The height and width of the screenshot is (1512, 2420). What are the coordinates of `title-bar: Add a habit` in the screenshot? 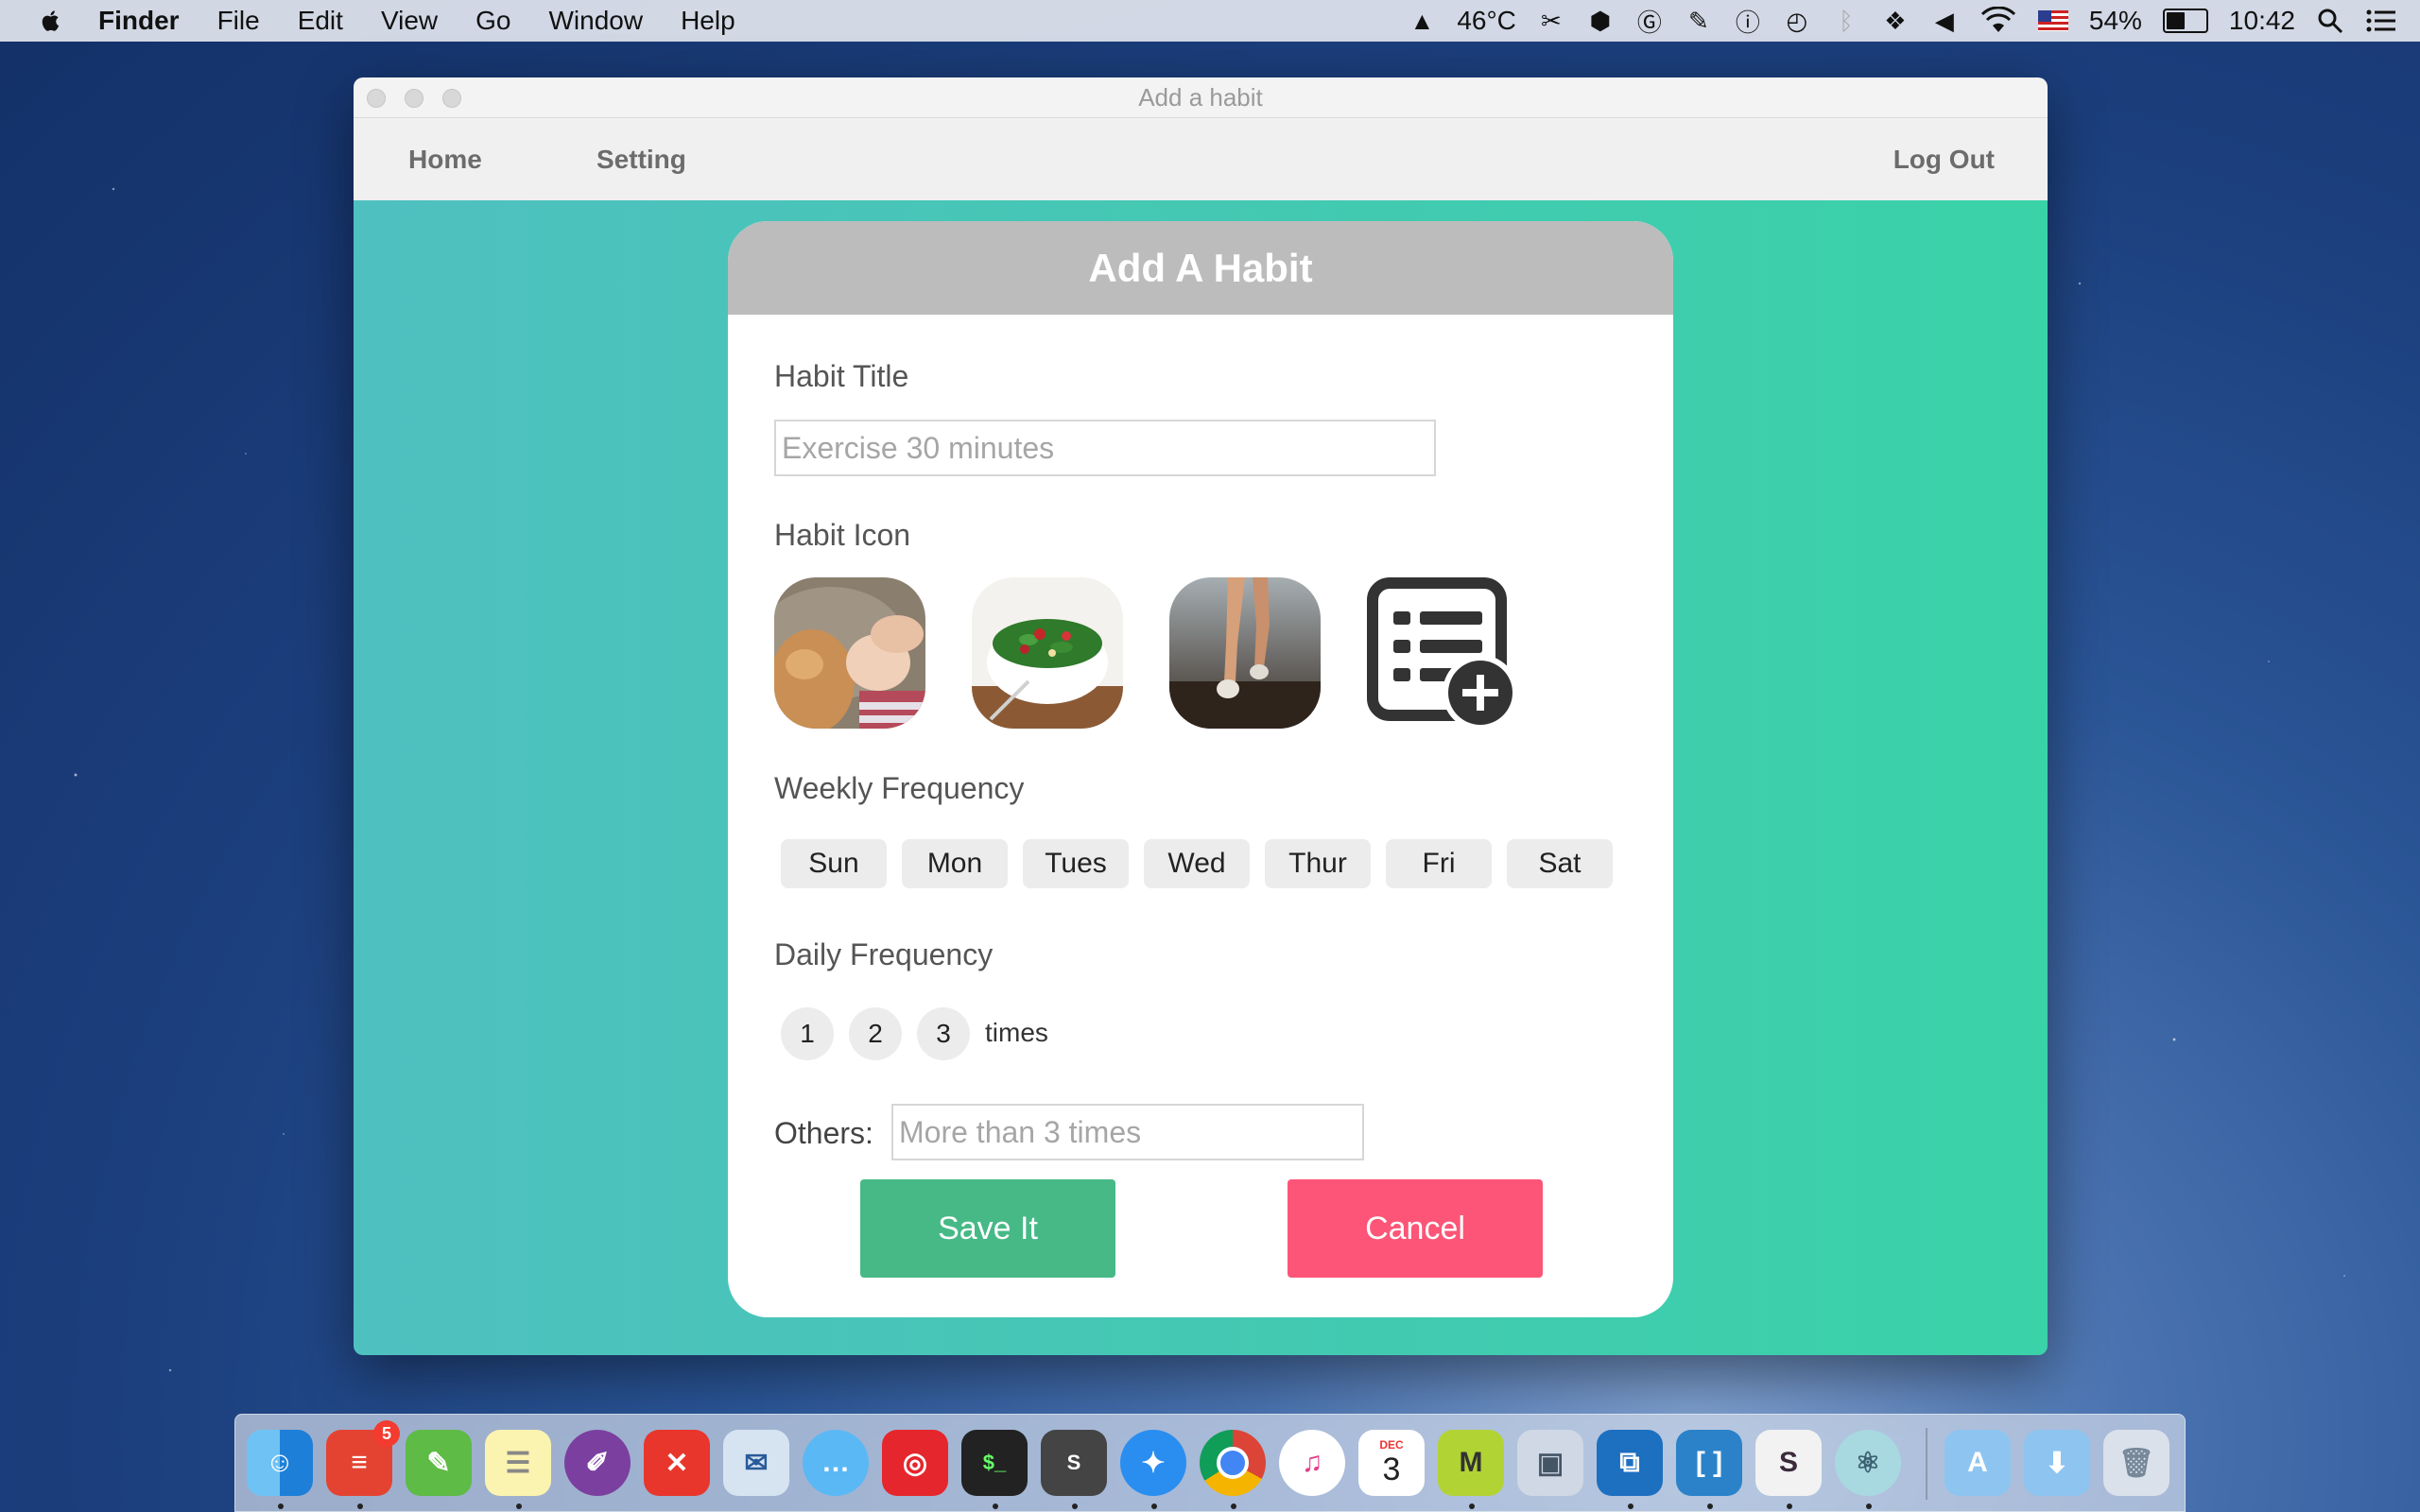 It's located at (1201, 97).